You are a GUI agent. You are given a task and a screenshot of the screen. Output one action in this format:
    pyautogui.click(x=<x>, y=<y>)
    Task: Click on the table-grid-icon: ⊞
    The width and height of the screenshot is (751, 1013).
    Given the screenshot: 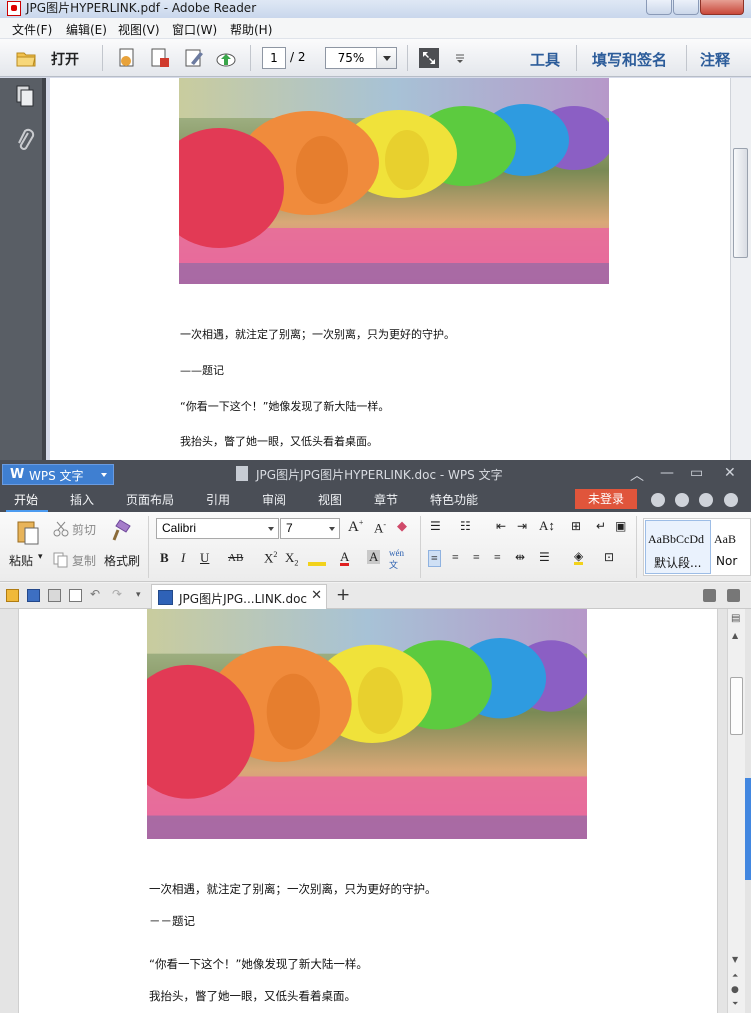 What is the action you would take?
    pyautogui.click(x=576, y=526)
    